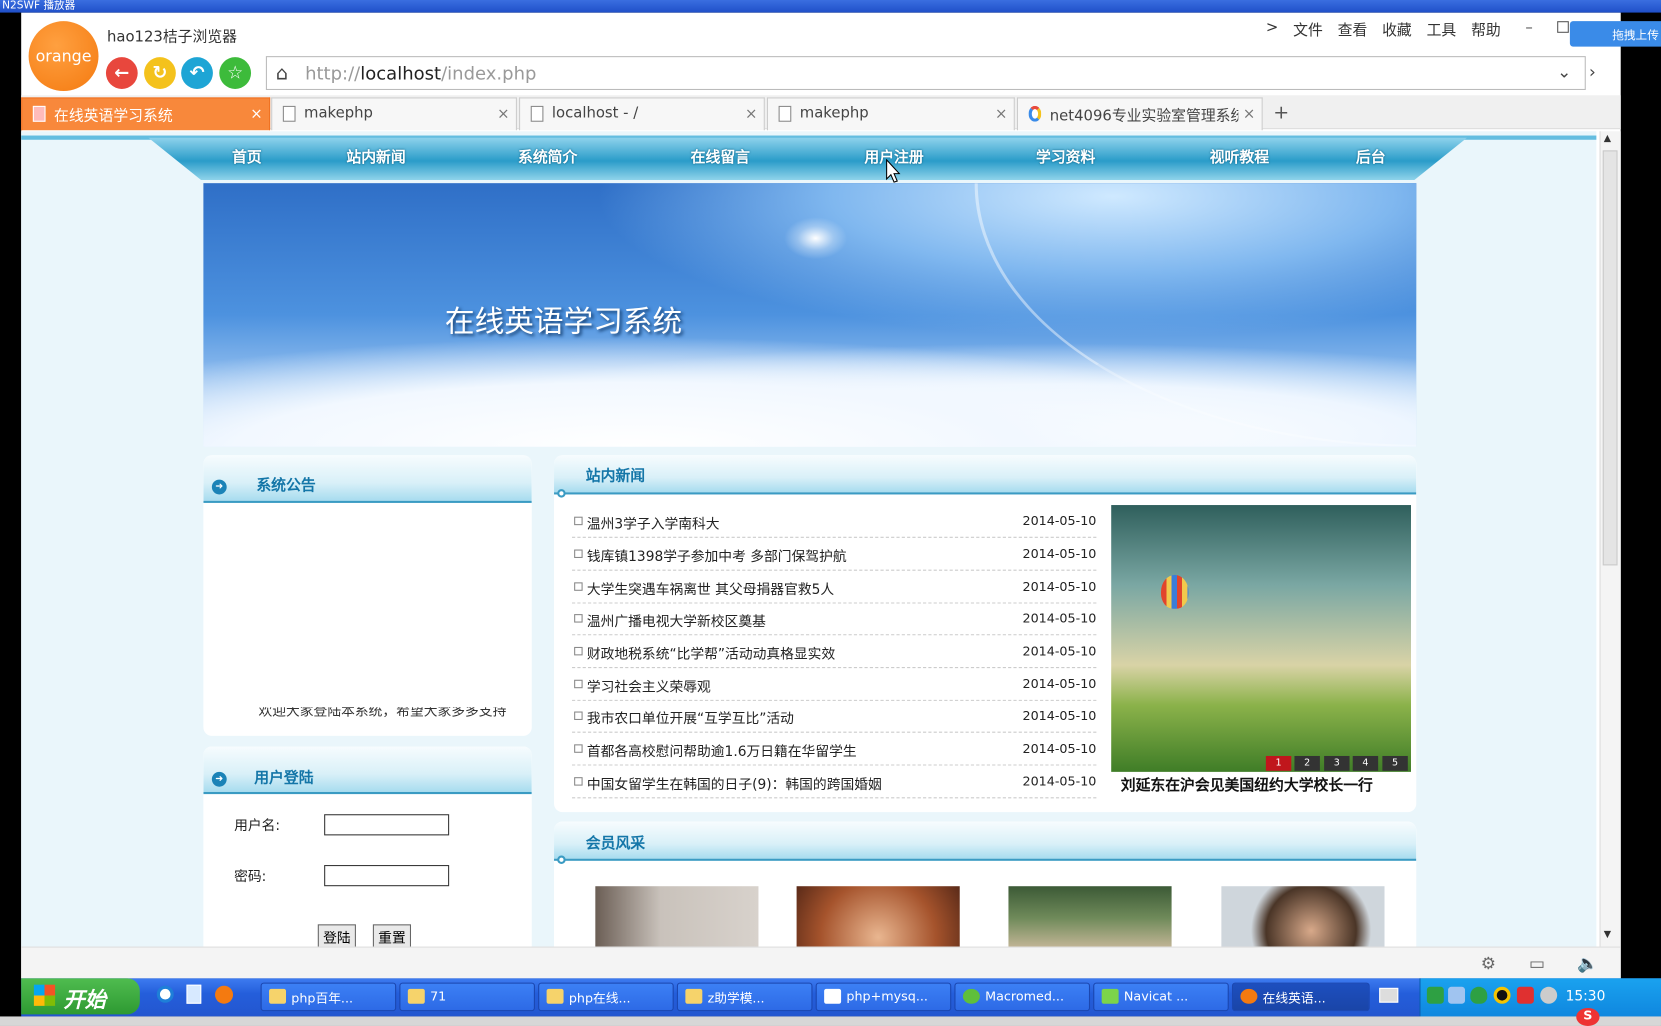 This screenshot has height=1026, width=1661. I want to click on nav-materials: 学习资料, so click(1065, 156).